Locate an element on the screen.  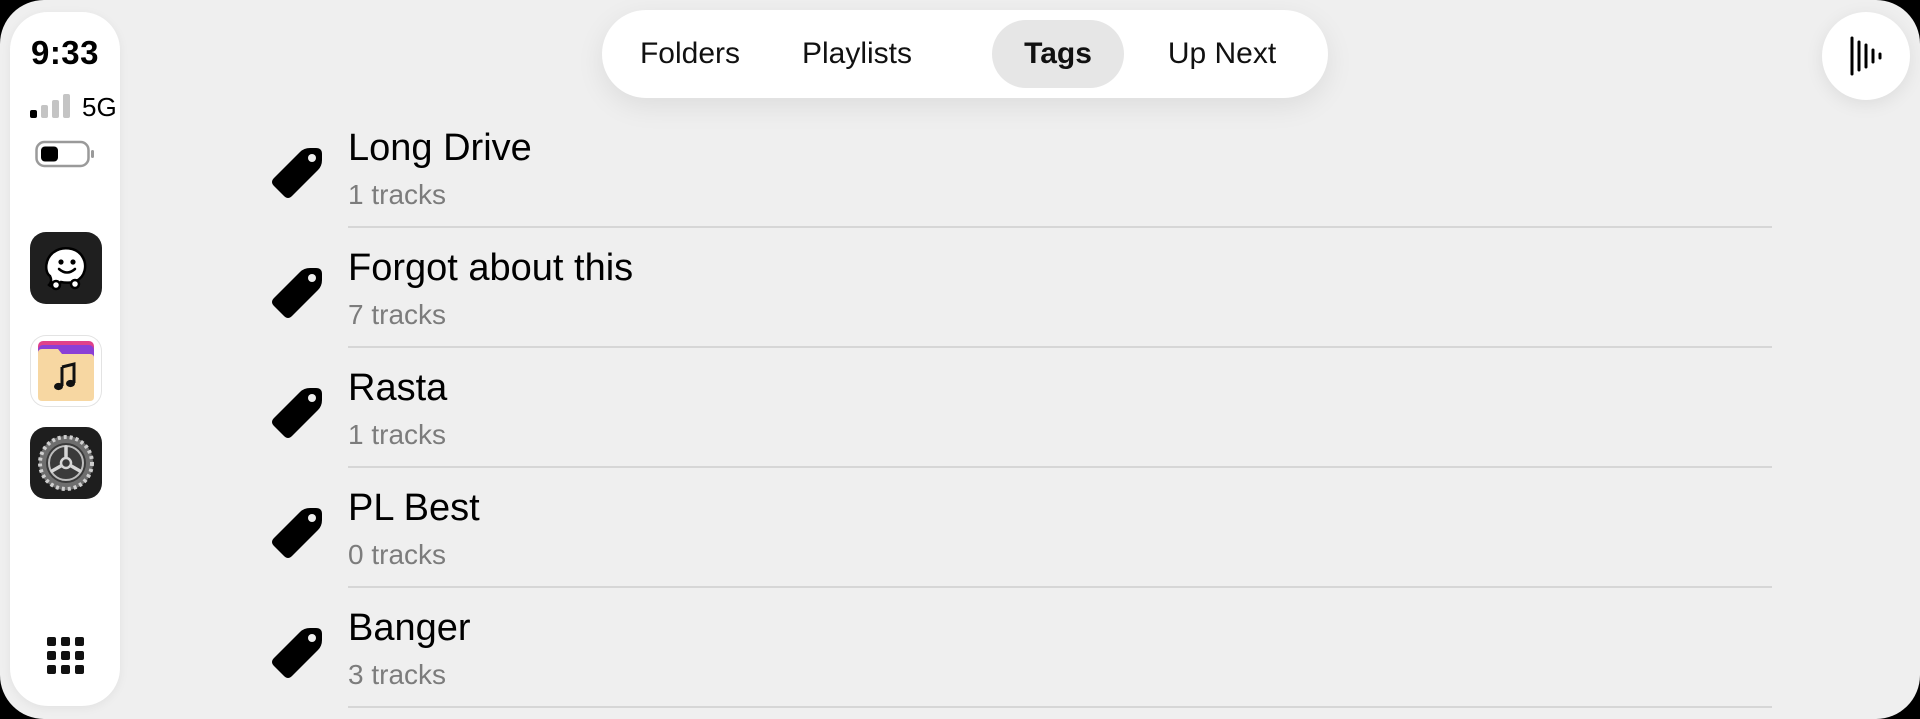
cellular-signal-icon is located at coordinates (54, 106).